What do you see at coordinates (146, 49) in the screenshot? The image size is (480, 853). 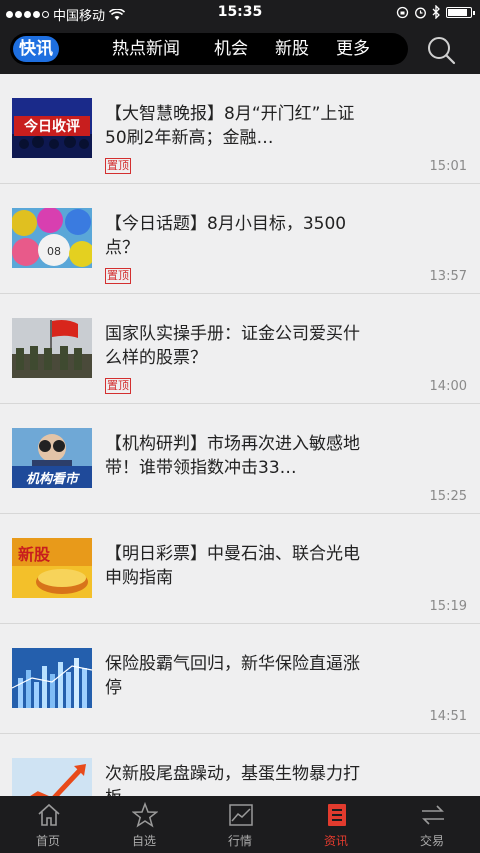 I see `tab-hot-news: 热点新闻` at bounding box center [146, 49].